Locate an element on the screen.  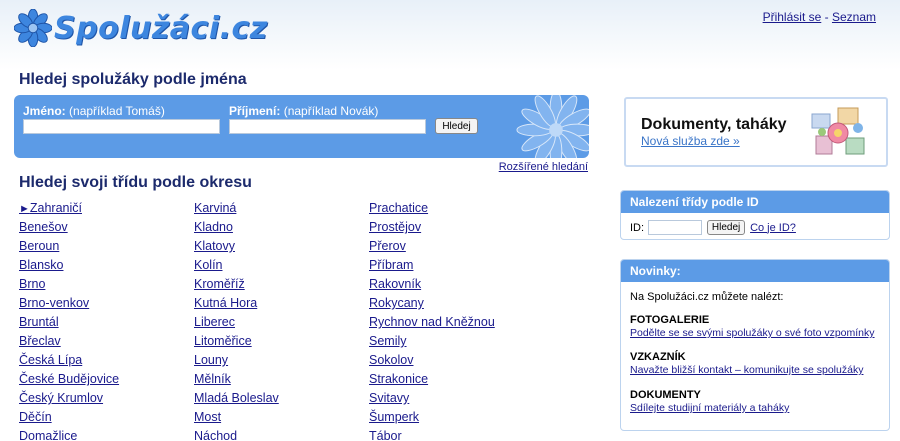
what-is-id-link: Co je ID? is located at coordinates (773, 228).